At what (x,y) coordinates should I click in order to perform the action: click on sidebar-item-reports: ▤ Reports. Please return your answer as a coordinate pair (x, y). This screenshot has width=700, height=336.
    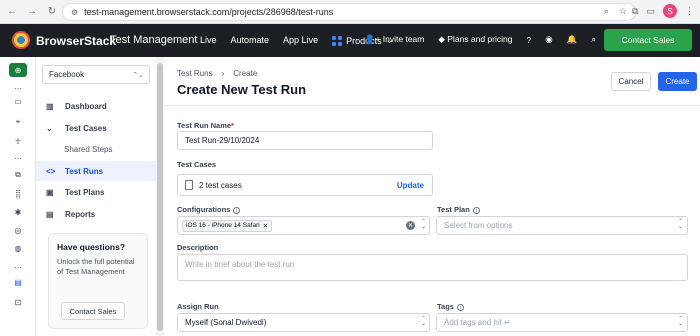
    Looking at the image, I should click on (96, 214).